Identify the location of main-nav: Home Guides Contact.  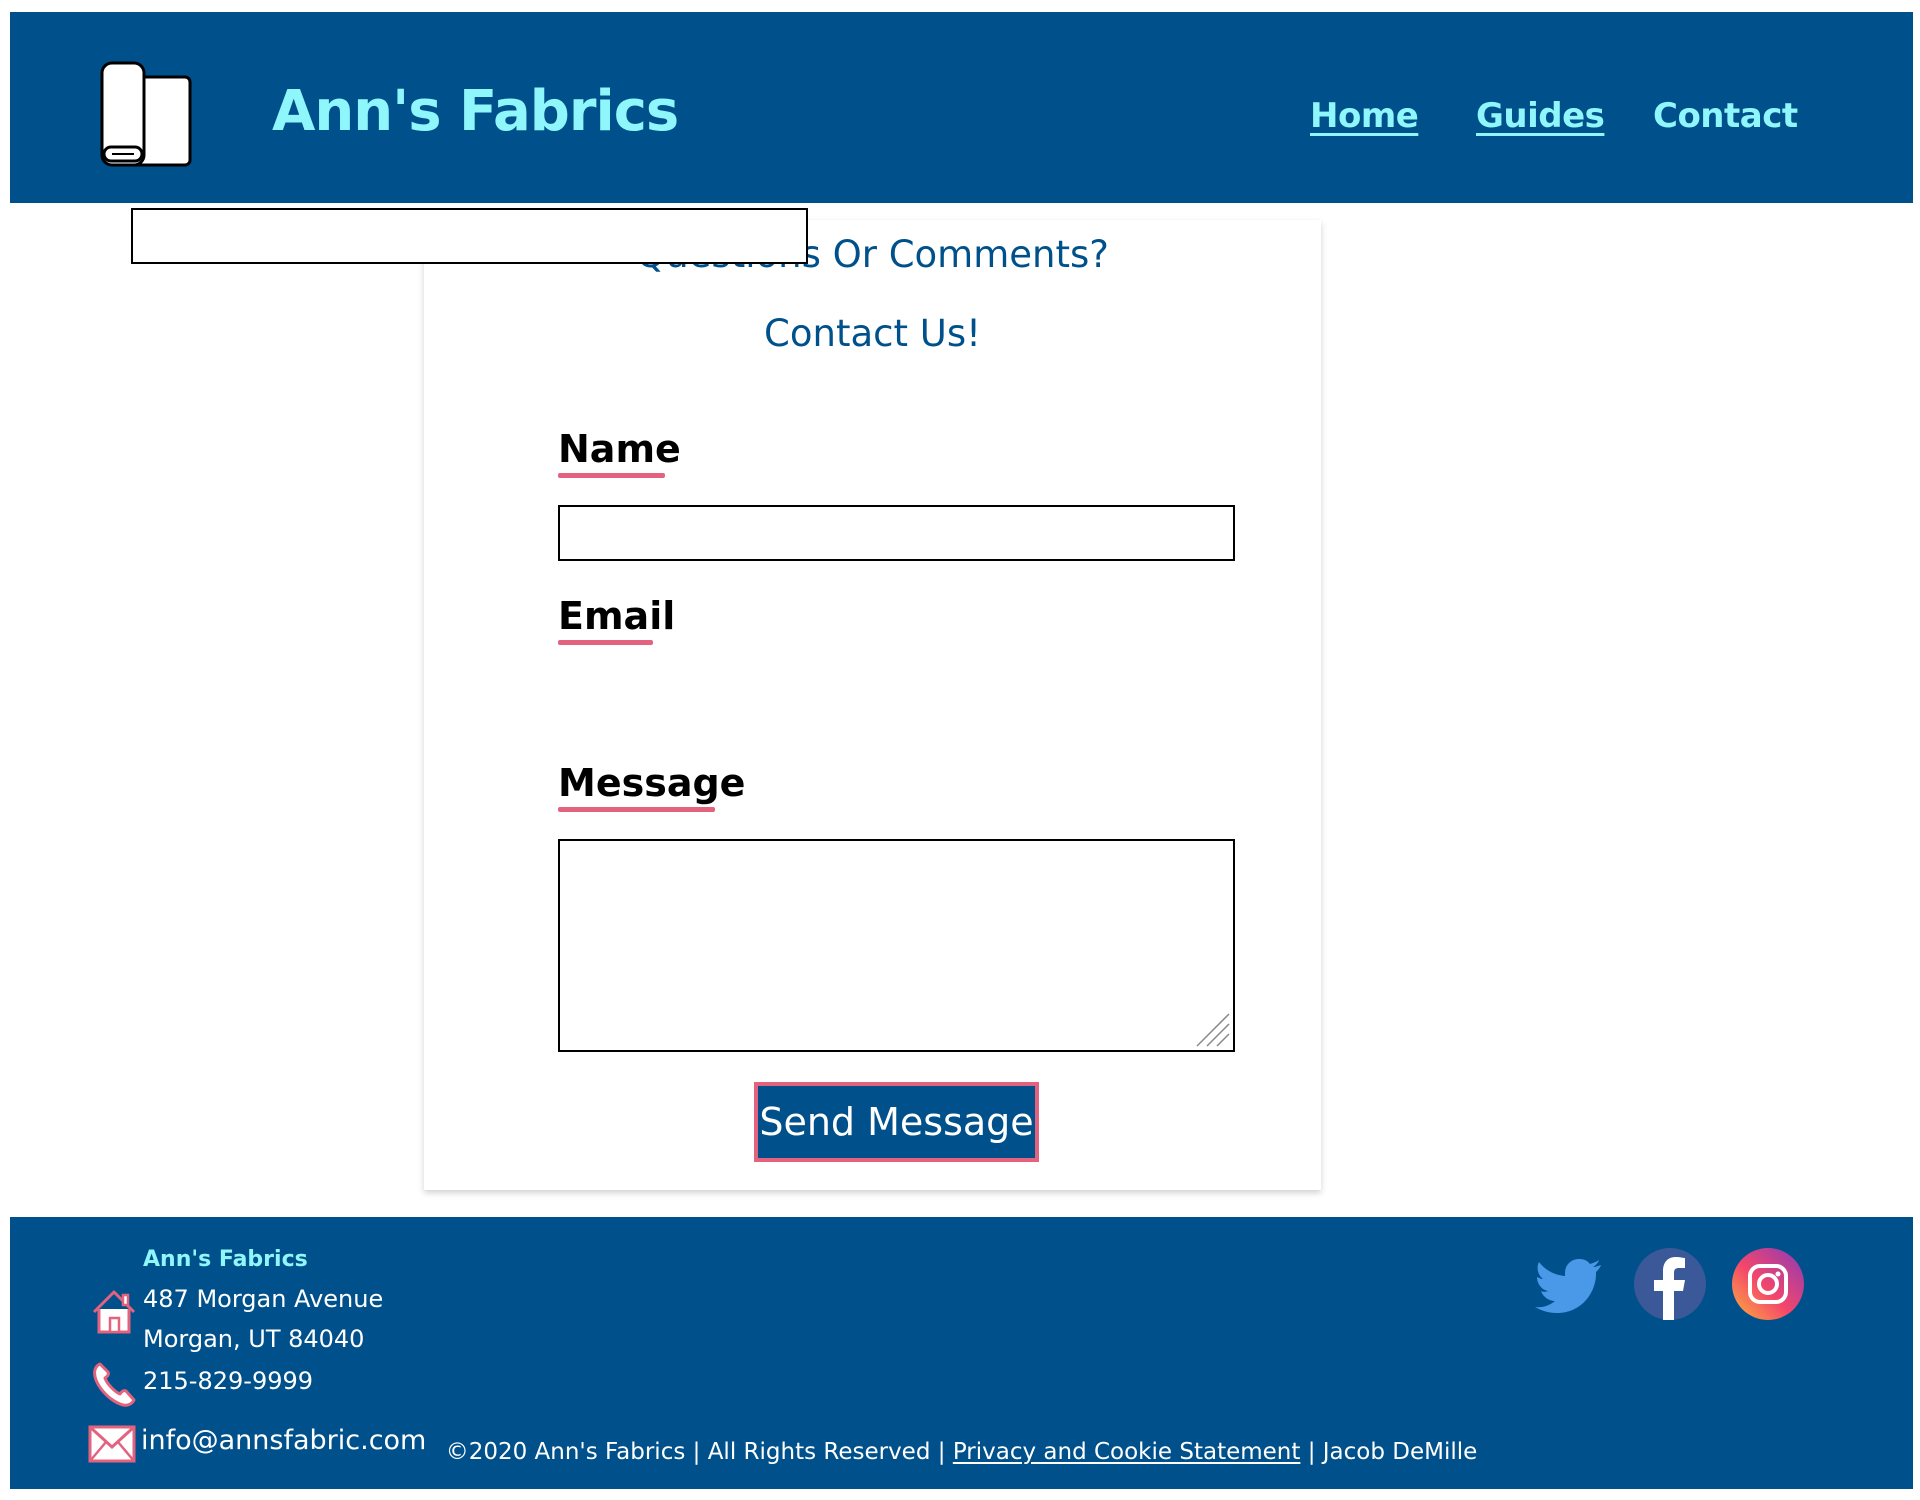
(961, 124).